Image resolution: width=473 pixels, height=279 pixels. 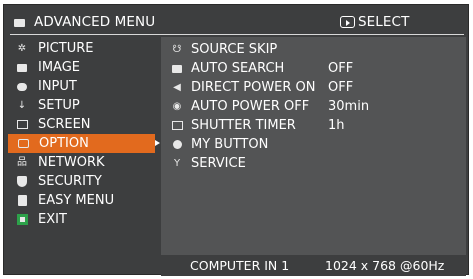 What do you see at coordinates (313, 265) in the screenshot?
I see `status-footer: COMPUTER IN 1 1024 x 768 @60Hz` at bounding box center [313, 265].